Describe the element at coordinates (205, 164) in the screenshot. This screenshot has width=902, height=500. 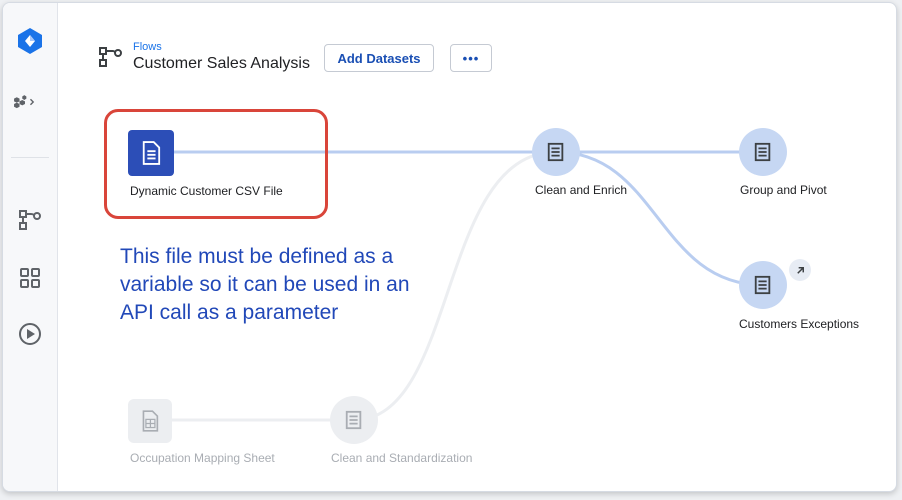
I see `node-dynamic-csv: Dynamic Customer CSV File` at that location.